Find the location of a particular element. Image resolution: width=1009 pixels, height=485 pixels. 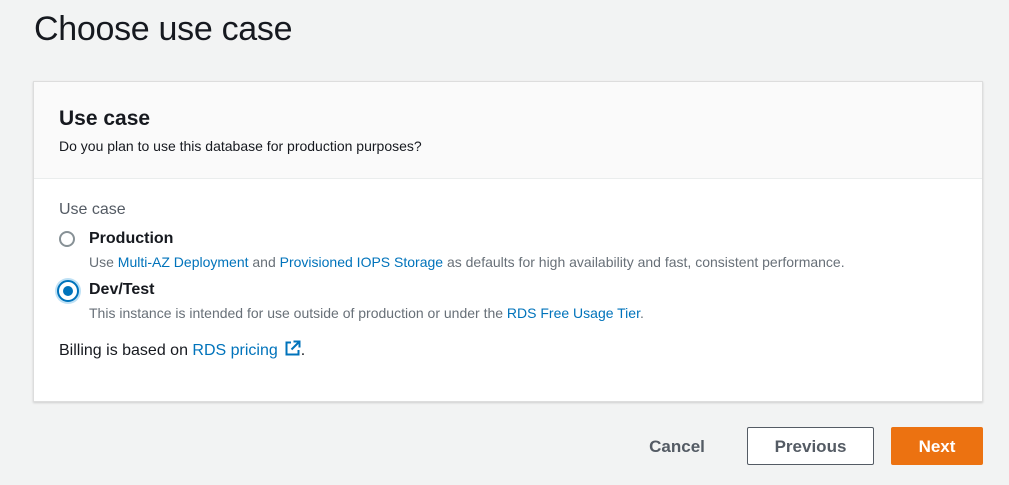

production-desc-prefix: Use is located at coordinates (103, 262).